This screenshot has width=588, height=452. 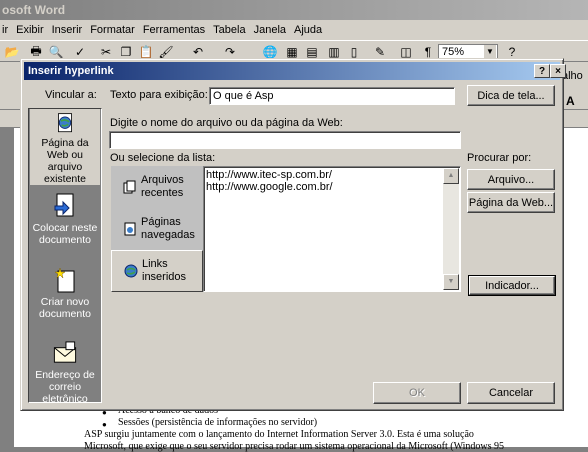 I want to click on list-scrollbar: ▲ ▼, so click(x=451, y=229).